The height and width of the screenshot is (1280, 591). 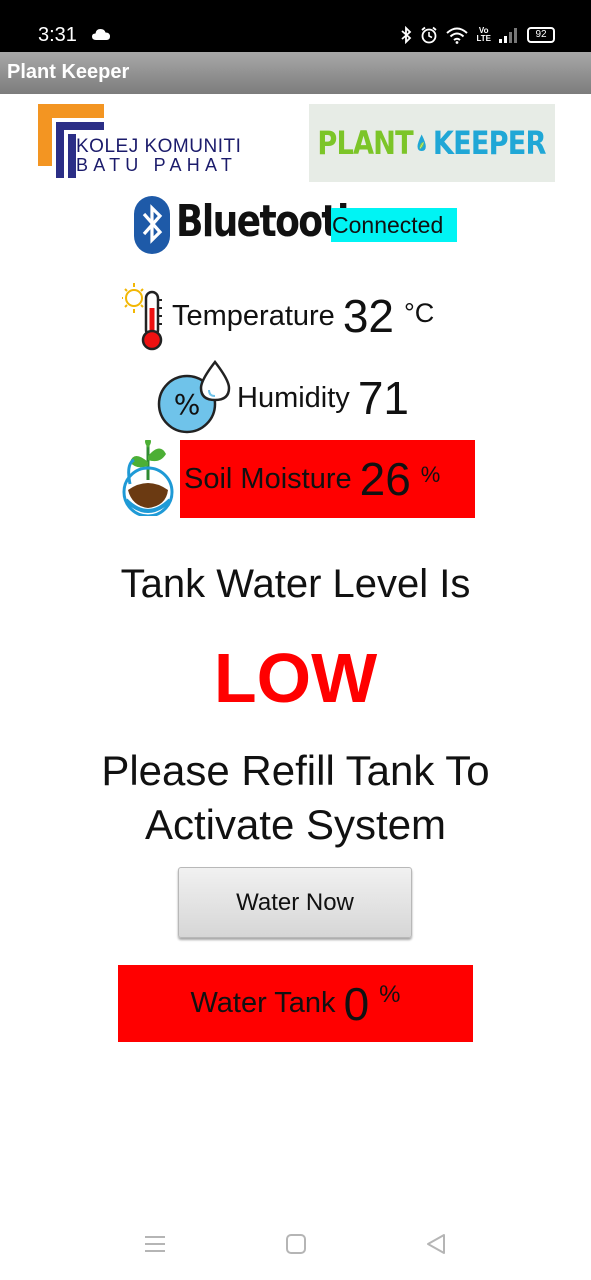 What do you see at coordinates (429, 35) in the screenshot?
I see `alarm-icon` at bounding box center [429, 35].